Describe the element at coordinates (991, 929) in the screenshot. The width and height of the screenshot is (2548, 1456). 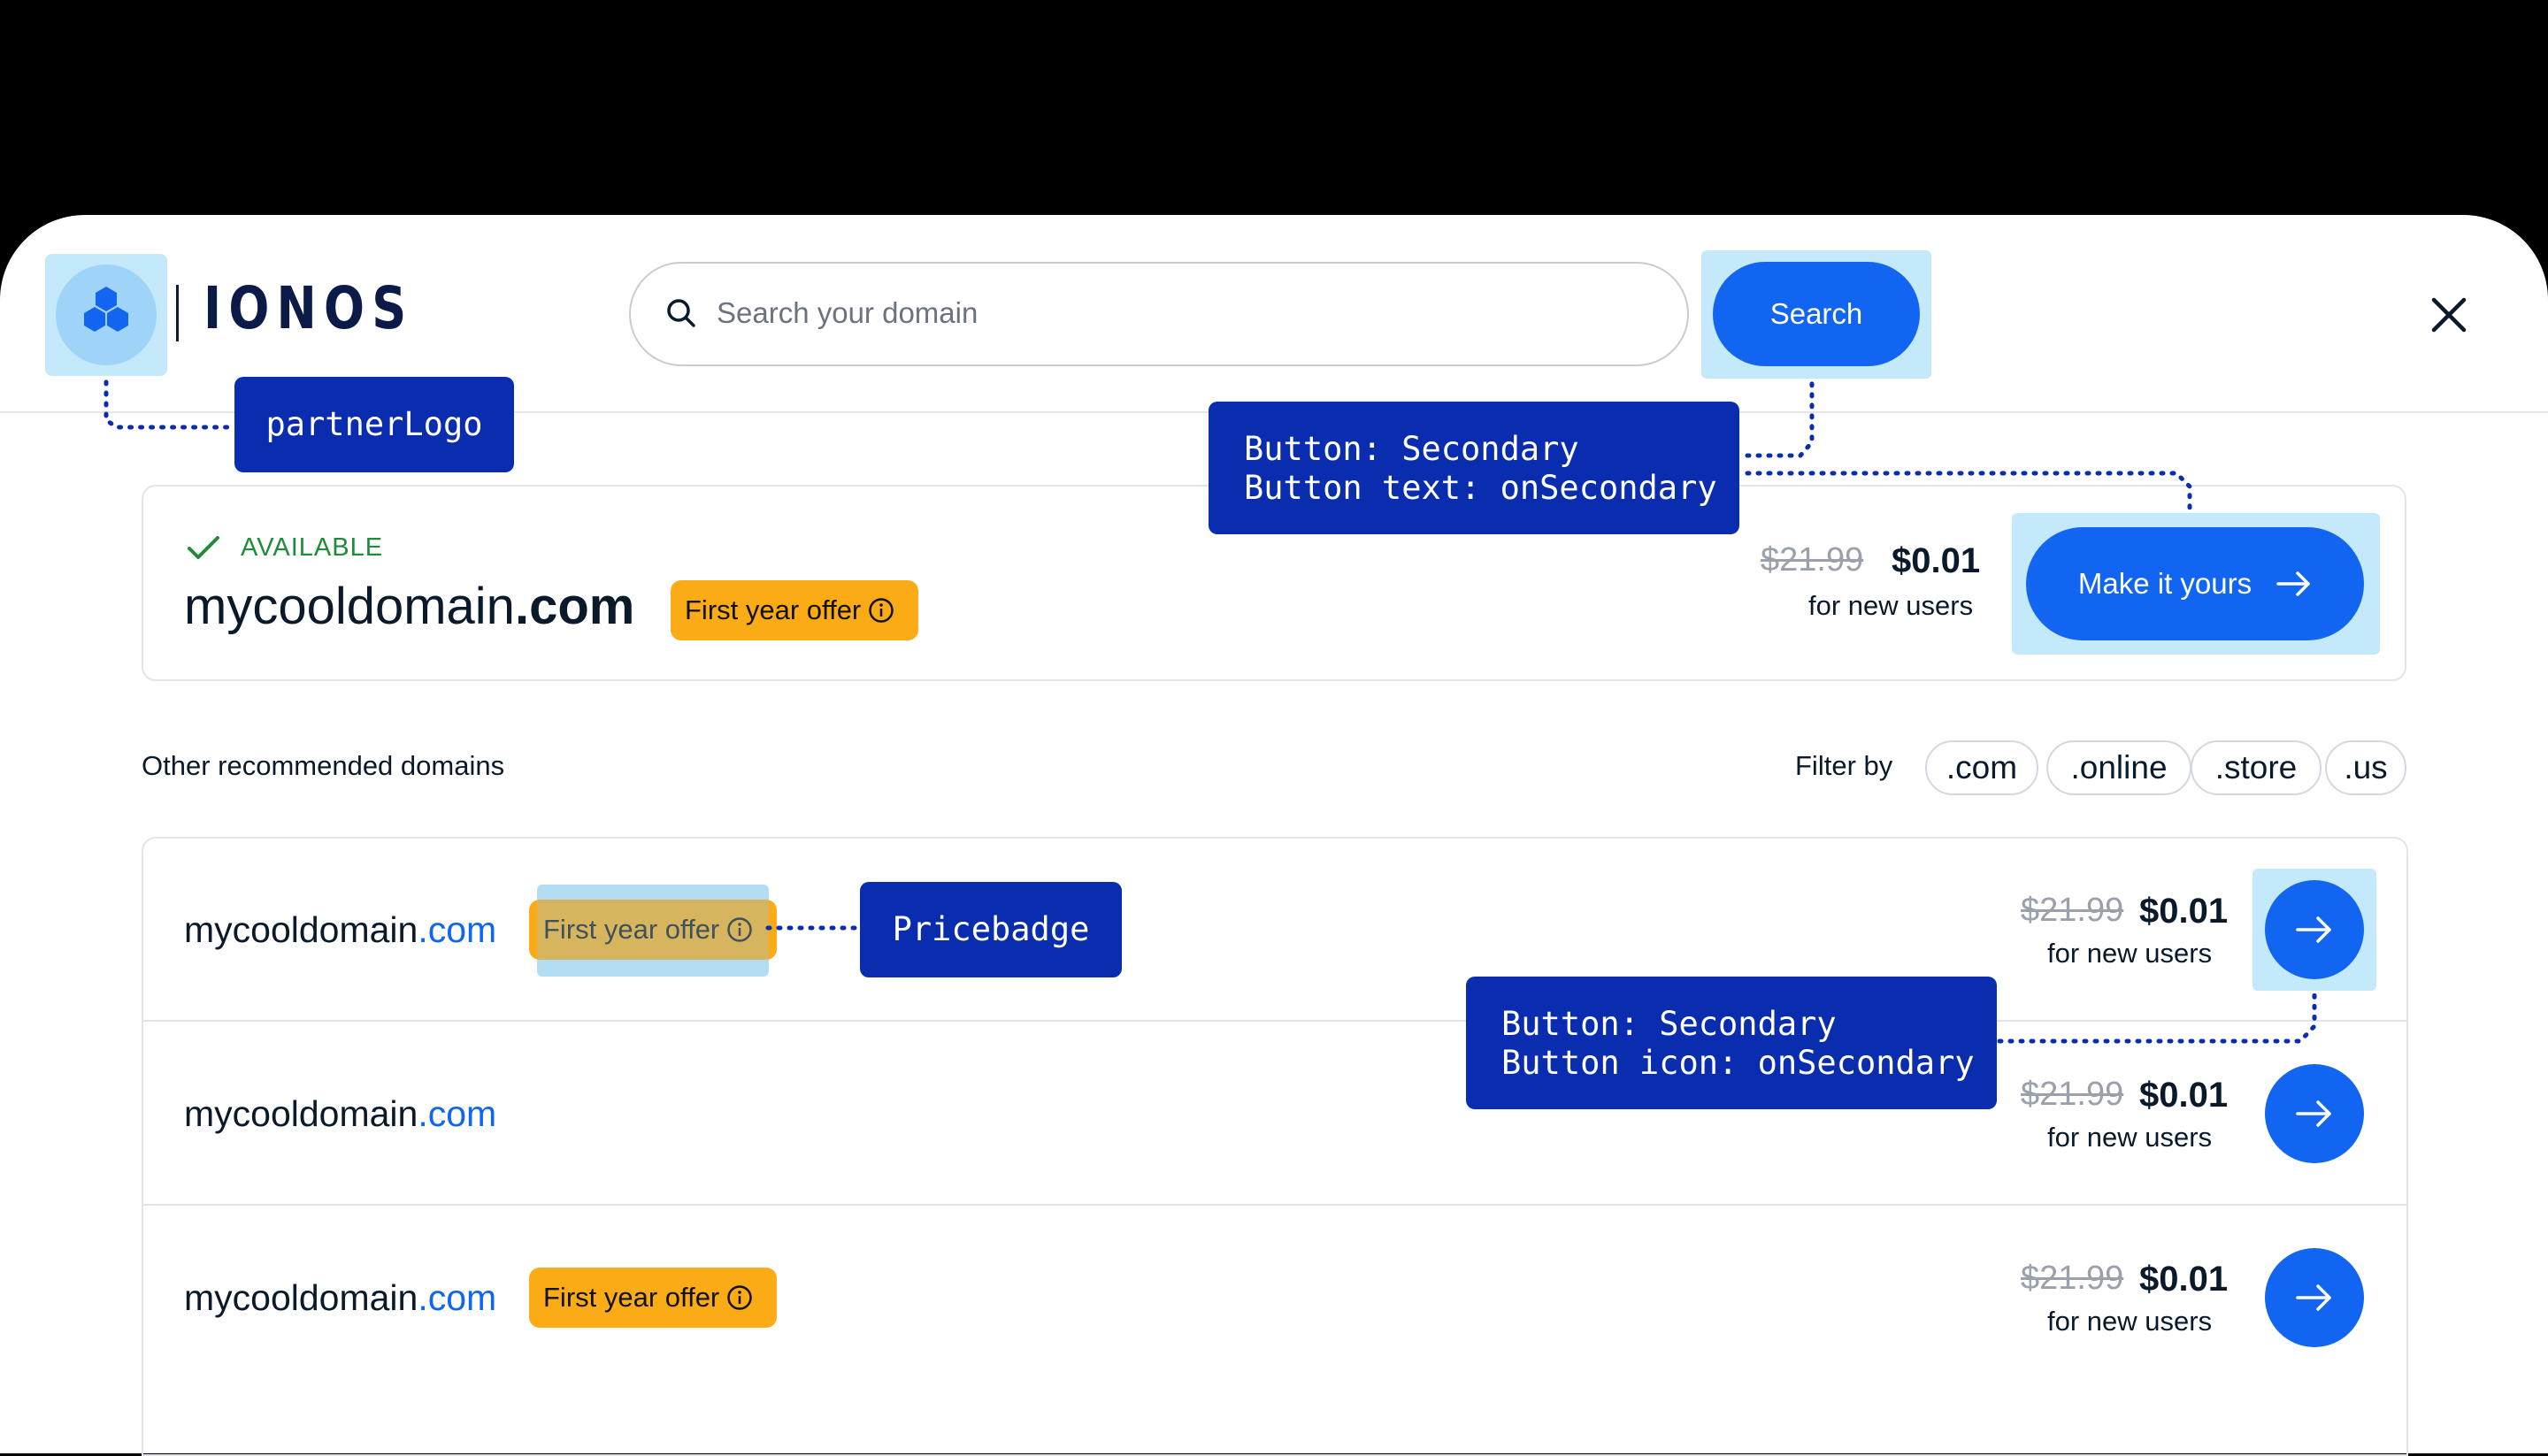
I see `annotation-pricebadge: Pricebadge` at that location.